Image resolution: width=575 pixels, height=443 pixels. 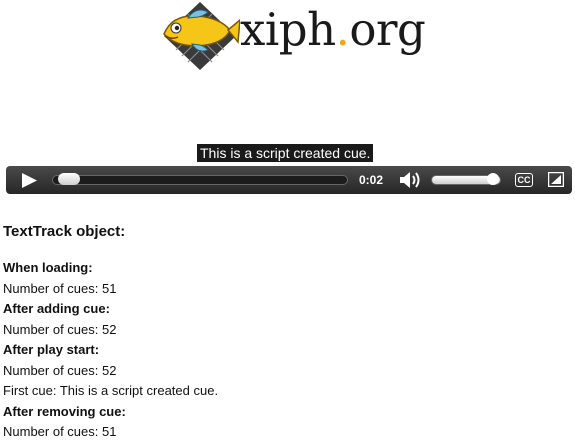 I want to click on xiph-wordmark: xiph.org, so click(x=333, y=29).